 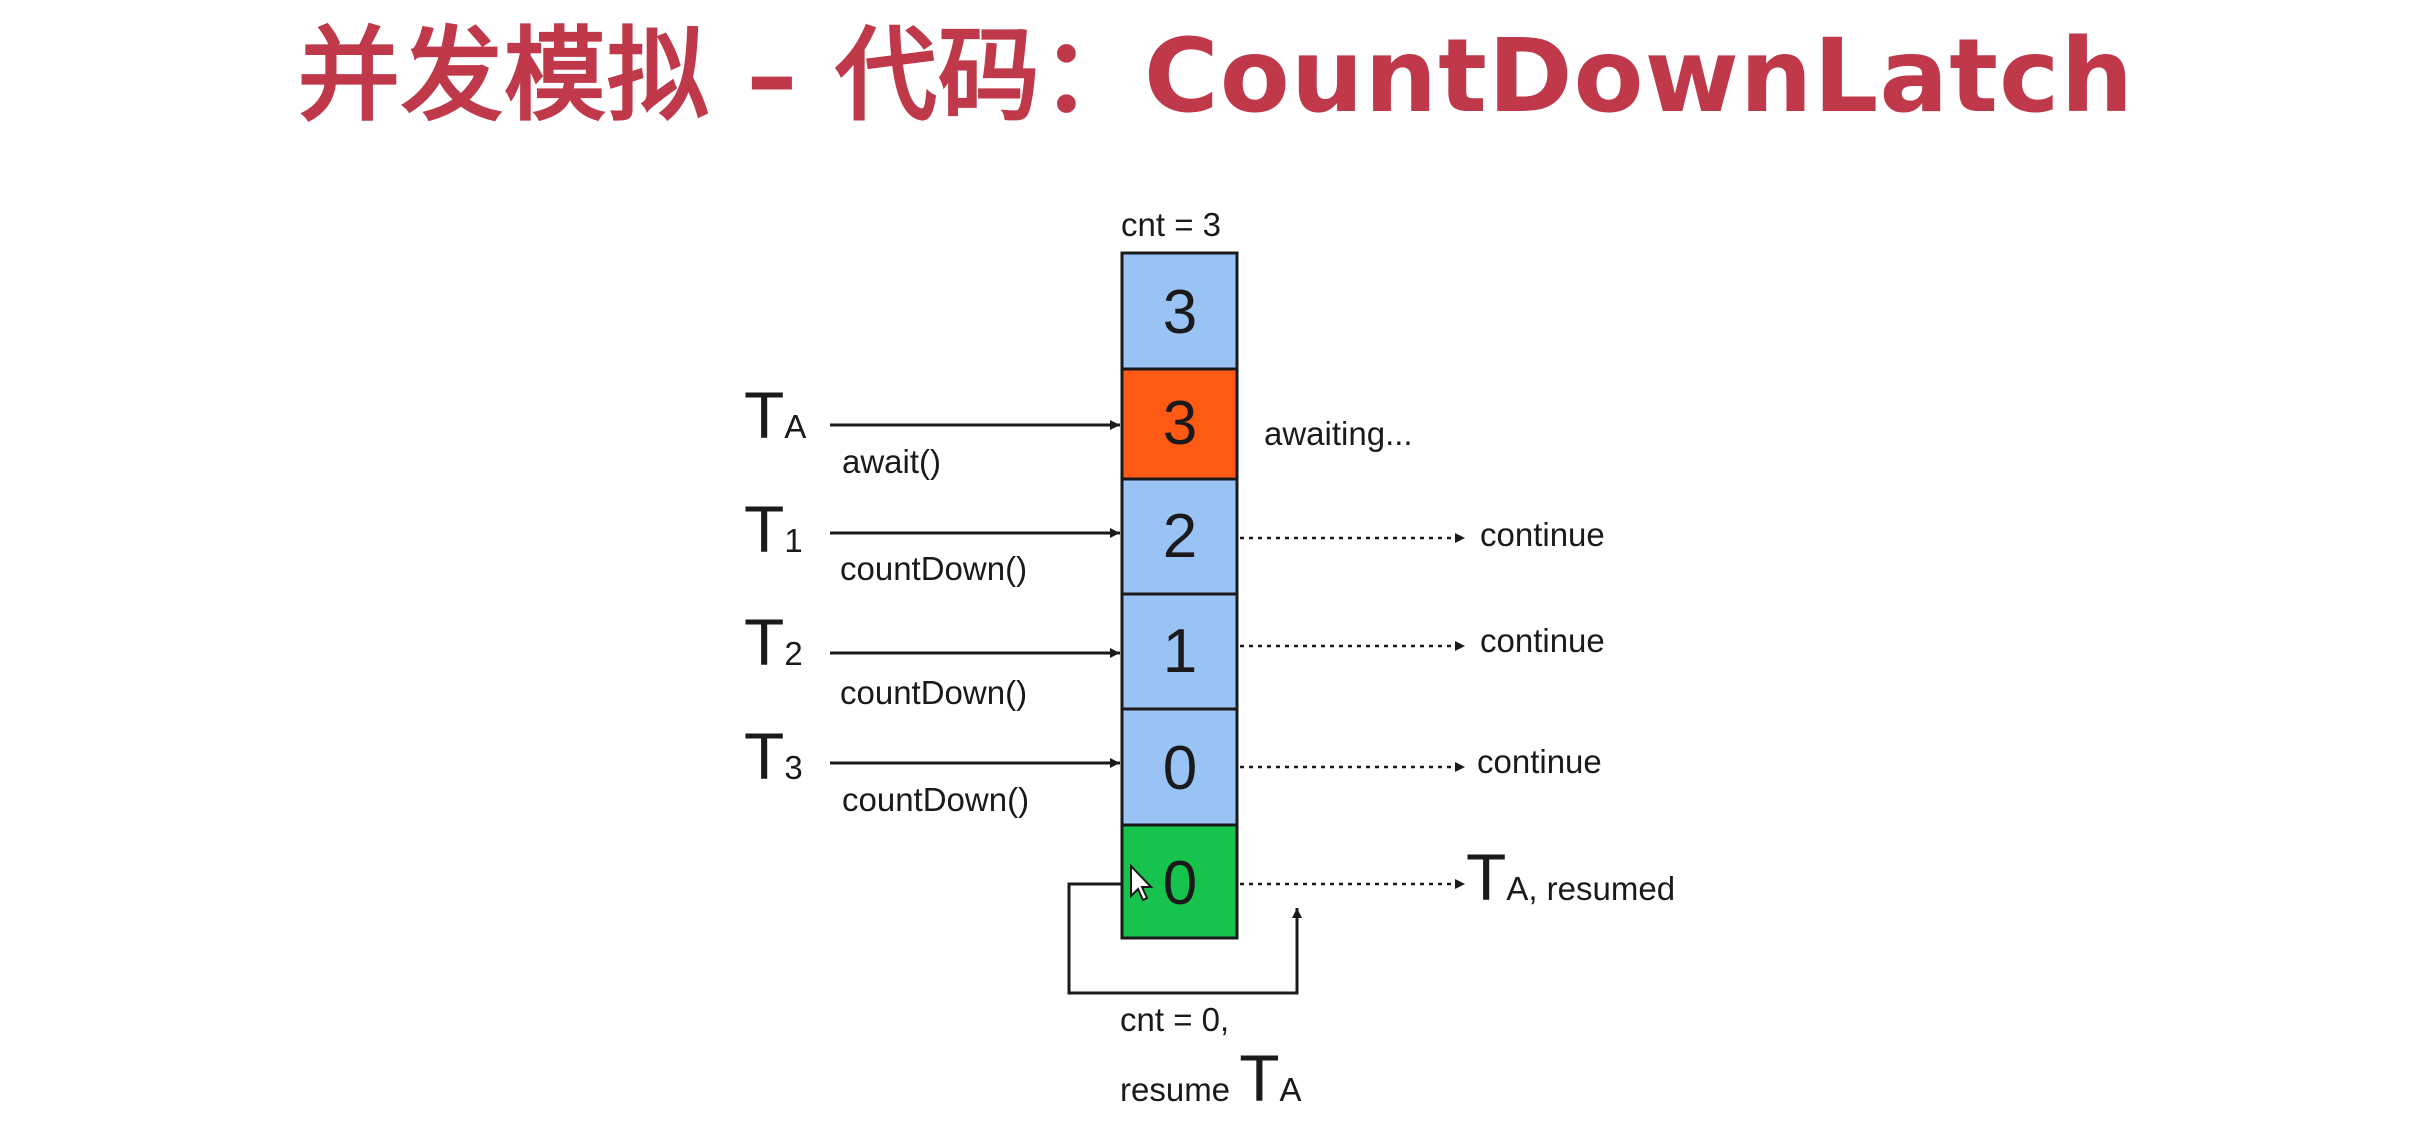 I want to click on continue-row-2: continue, so click(x=1422, y=640).